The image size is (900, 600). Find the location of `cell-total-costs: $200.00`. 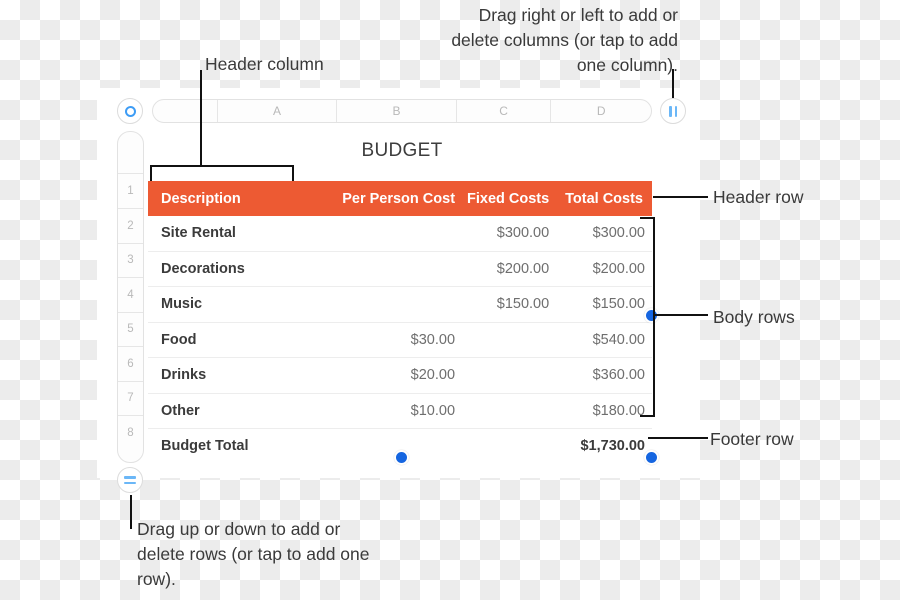

cell-total-costs: $200.00 is located at coordinates (600, 269).